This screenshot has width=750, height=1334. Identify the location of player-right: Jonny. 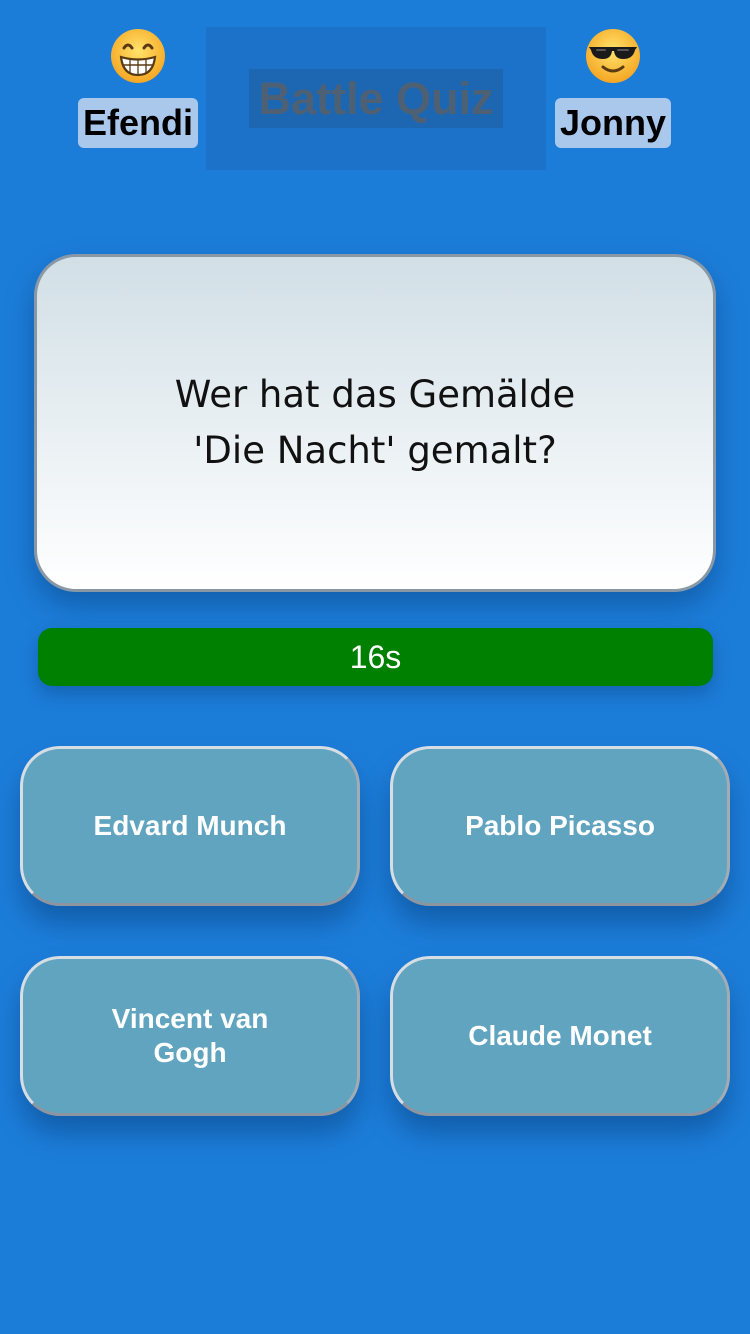
(613, 87).